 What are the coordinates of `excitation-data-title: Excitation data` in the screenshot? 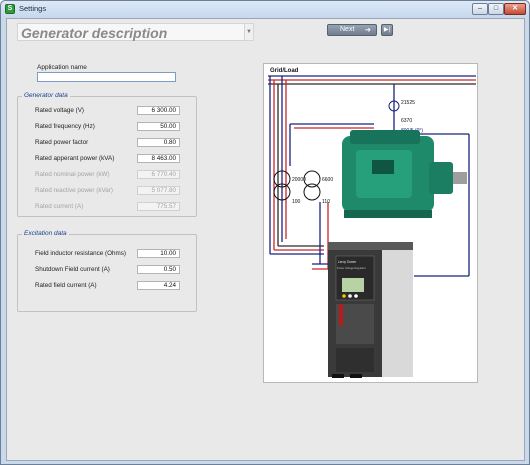 It's located at (45, 233).